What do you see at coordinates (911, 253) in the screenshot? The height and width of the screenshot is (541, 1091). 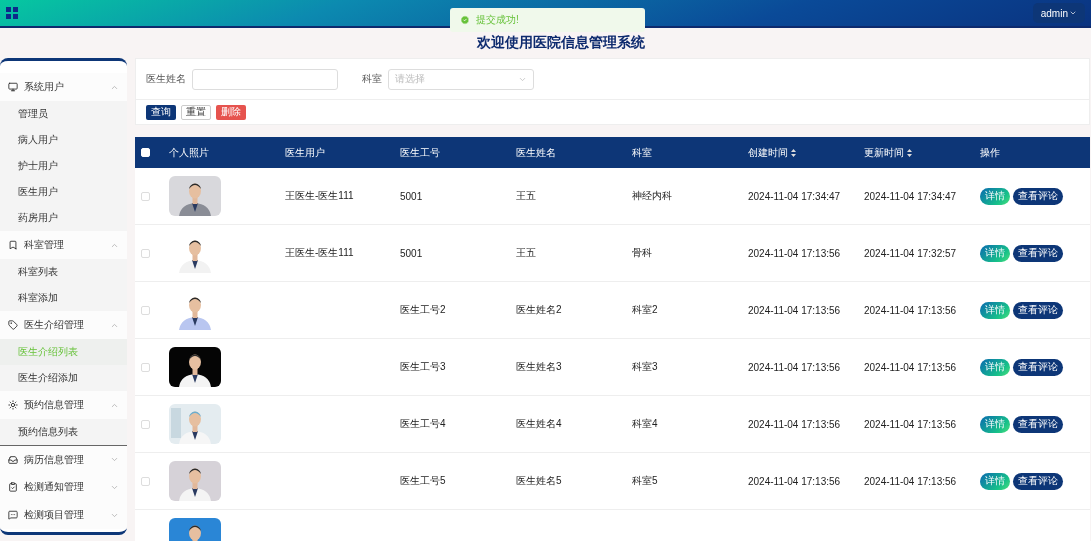 I see `table-cell-text: 2024-11-04 17:32:57` at bounding box center [911, 253].